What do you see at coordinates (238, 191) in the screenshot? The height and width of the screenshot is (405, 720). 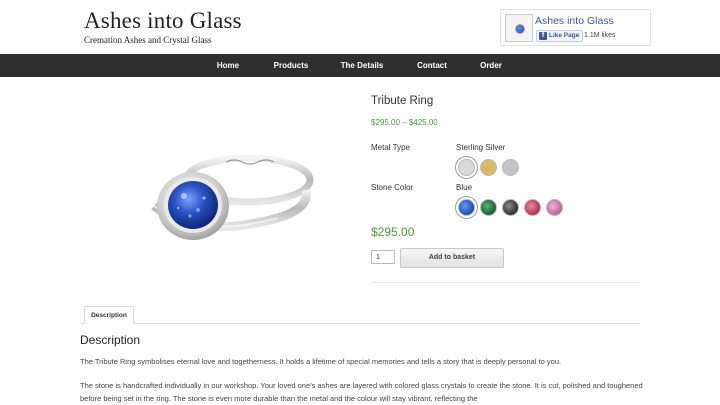 I see `product-image-ring` at bounding box center [238, 191].